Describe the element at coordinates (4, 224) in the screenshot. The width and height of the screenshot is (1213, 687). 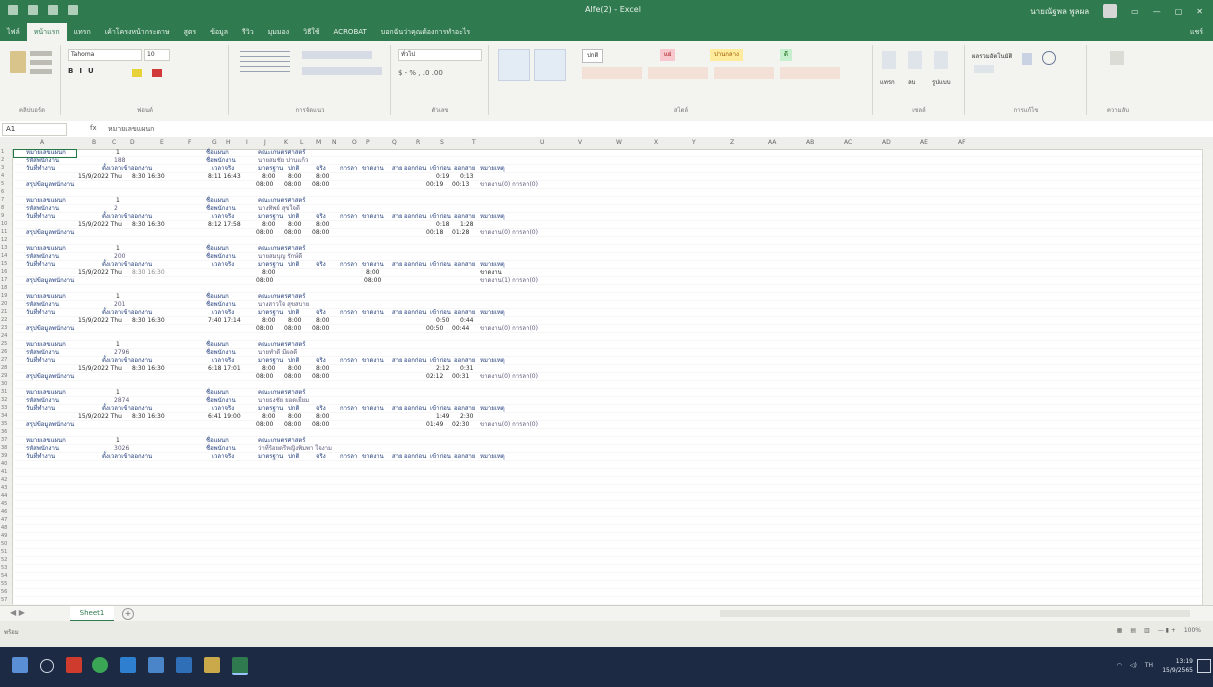
I see `row-header: 10` at that location.